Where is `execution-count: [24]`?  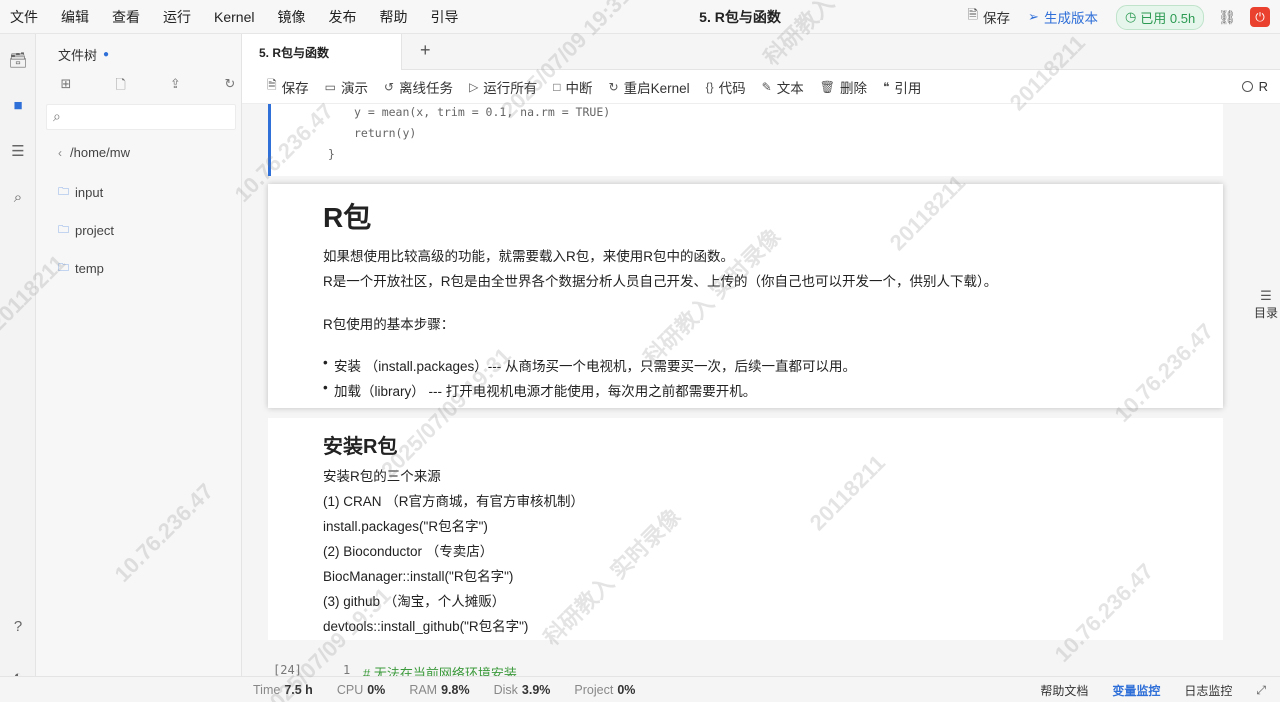 execution-count: [24] is located at coordinates (287, 669).